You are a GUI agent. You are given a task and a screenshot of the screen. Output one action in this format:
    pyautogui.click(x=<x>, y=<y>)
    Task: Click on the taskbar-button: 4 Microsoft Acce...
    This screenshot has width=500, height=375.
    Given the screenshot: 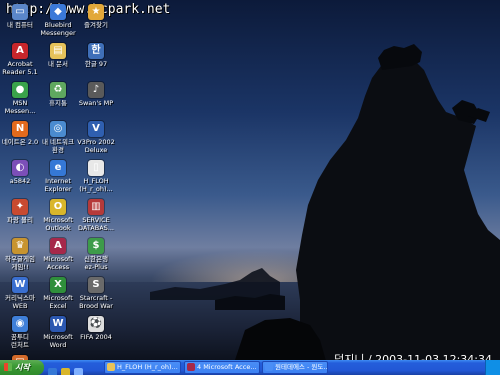 What is the action you would take?
    pyautogui.click(x=222, y=367)
    